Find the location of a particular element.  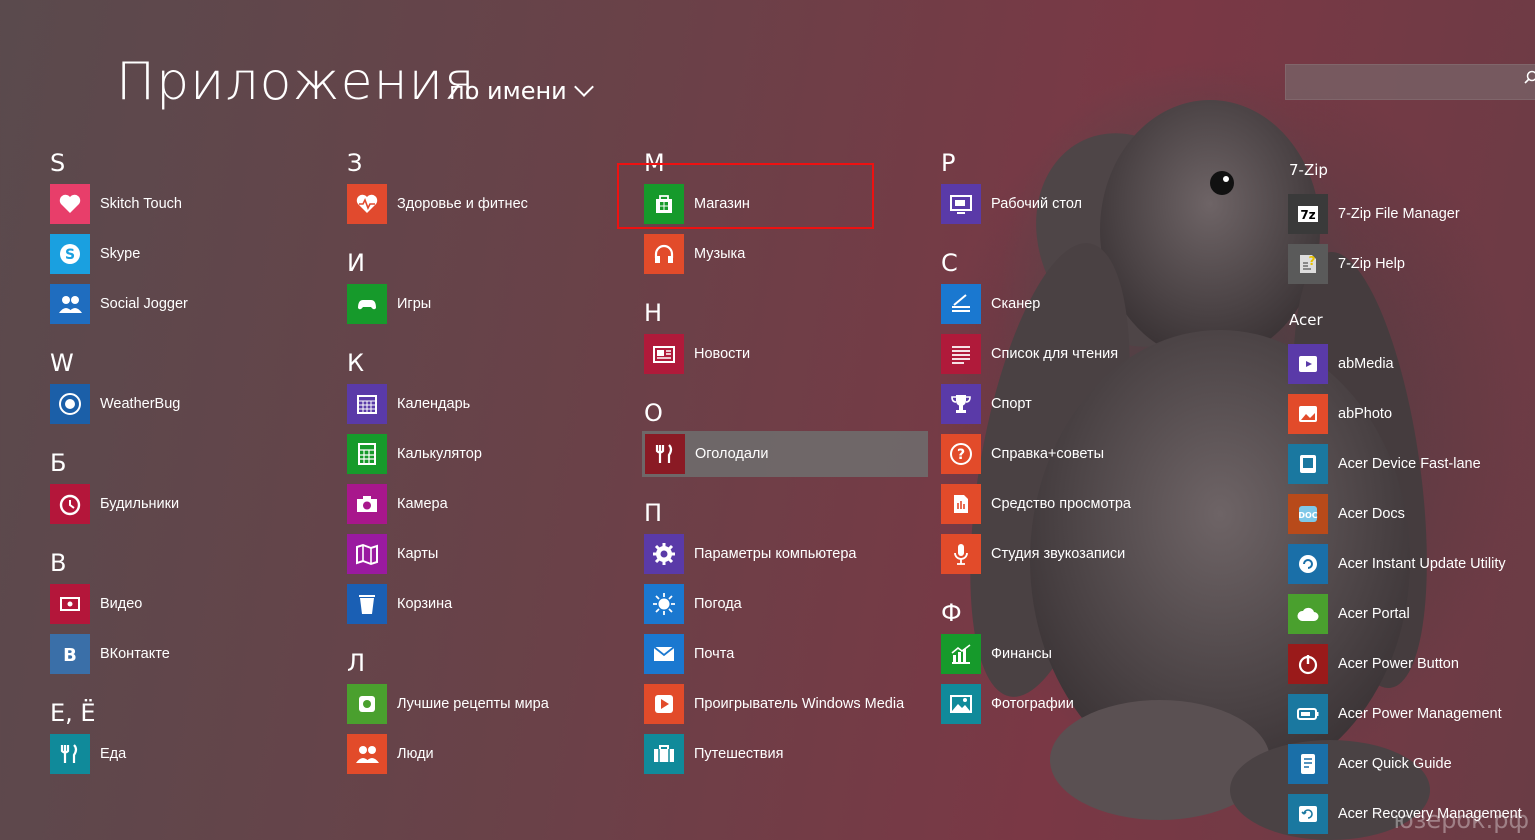

camera-icon is located at coordinates (367, 504).